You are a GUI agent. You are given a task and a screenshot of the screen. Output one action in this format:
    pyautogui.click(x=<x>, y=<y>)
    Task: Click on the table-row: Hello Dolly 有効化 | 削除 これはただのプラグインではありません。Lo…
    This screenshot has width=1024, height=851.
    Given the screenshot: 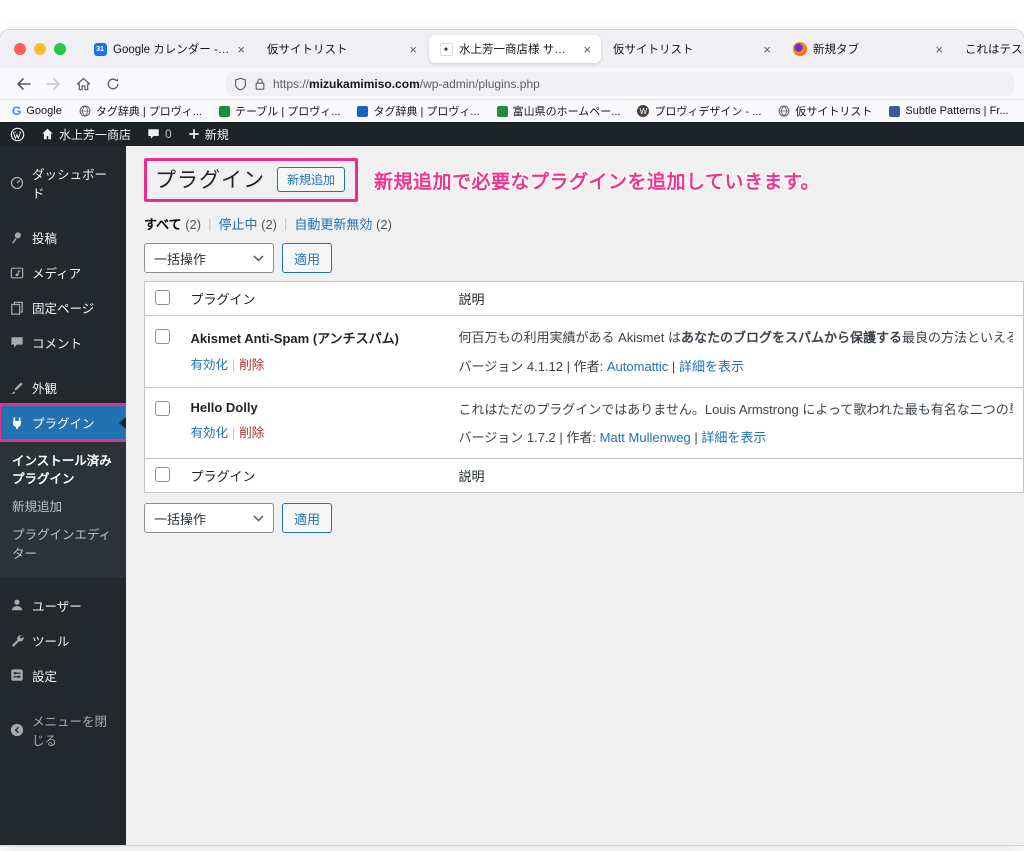 What is the action you would take?
    pyautogui.click(x=584, y=422)
    